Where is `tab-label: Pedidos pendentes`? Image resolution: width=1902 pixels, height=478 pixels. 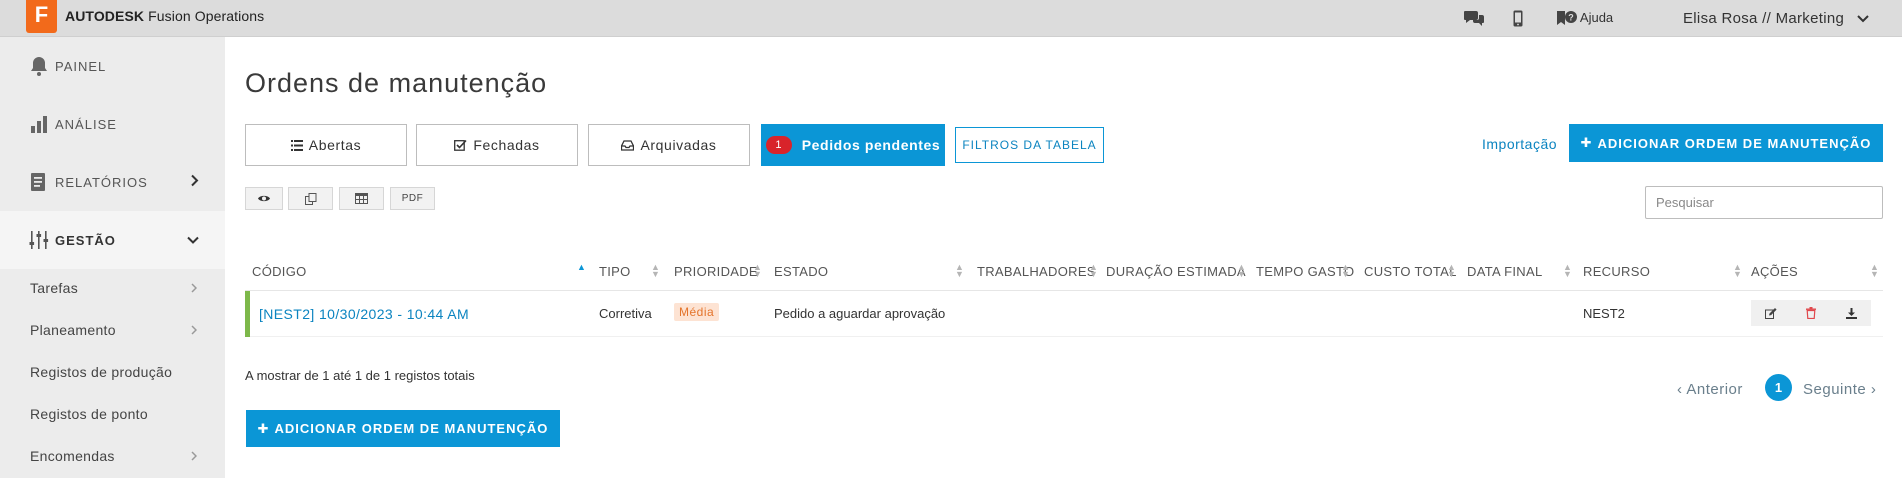
tab-label: Pedidos pendentes is located at coordinates (871, 145).